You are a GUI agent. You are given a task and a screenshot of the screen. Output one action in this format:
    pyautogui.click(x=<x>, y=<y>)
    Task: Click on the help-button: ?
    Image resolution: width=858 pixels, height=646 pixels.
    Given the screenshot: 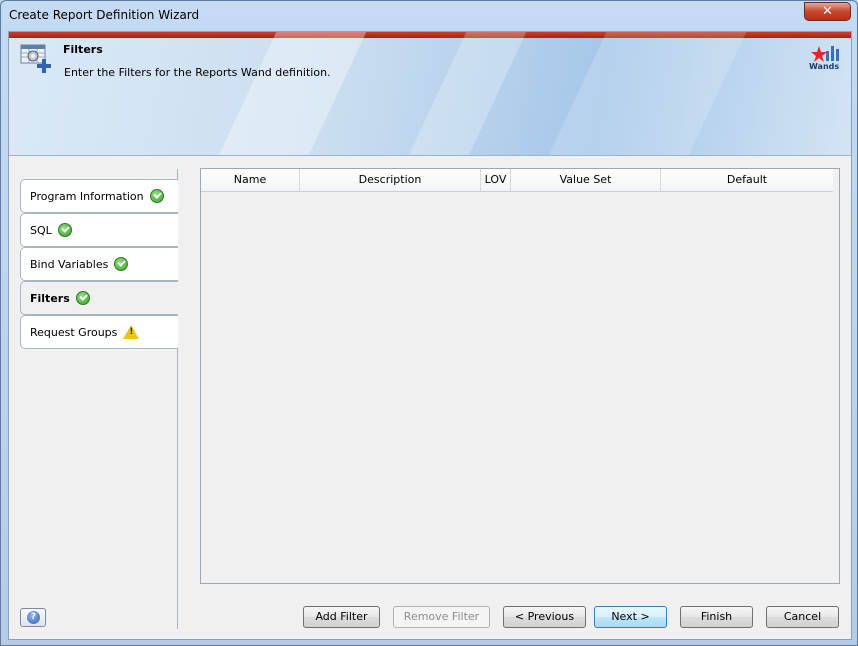 What is the action you would take?
    pyautogui.click(x=33, y=617)
    